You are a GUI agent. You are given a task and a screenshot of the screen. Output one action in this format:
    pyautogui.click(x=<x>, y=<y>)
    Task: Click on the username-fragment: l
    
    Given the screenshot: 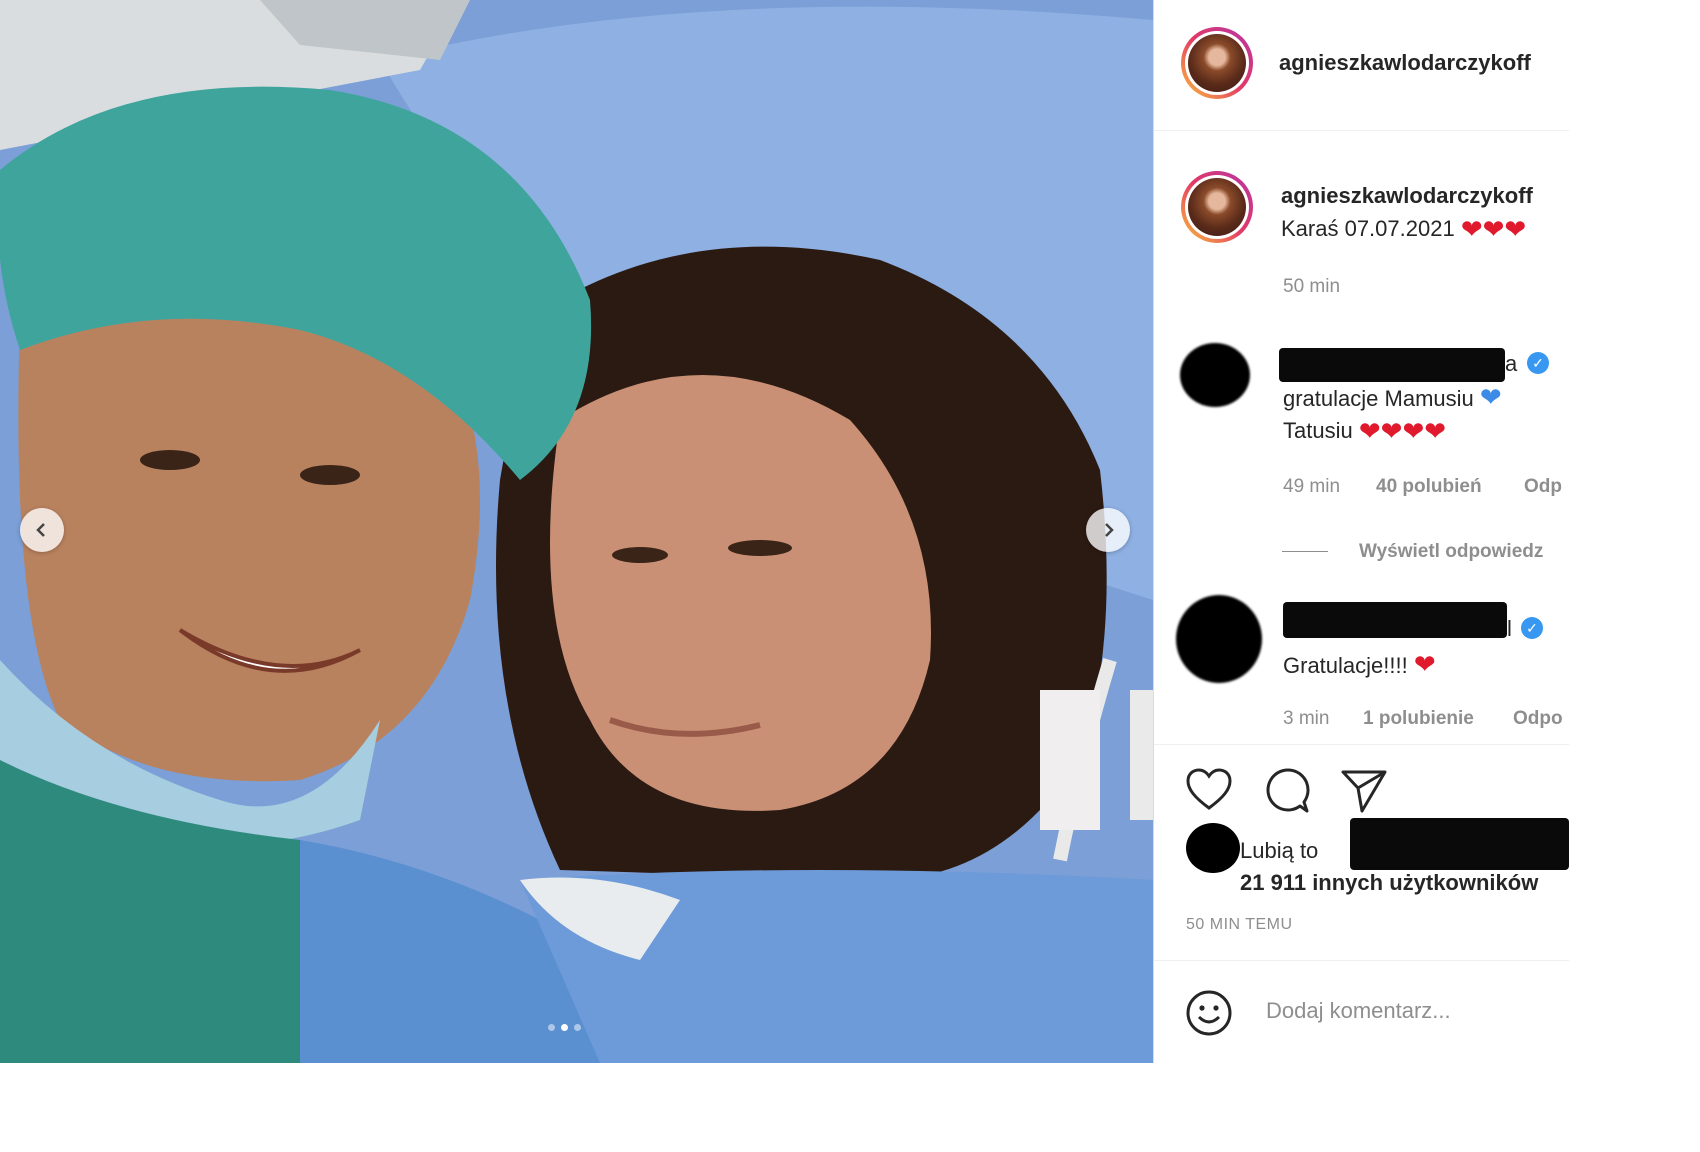 What is the action you would take?
    pyautogui.click(x=1509, y=628)
    